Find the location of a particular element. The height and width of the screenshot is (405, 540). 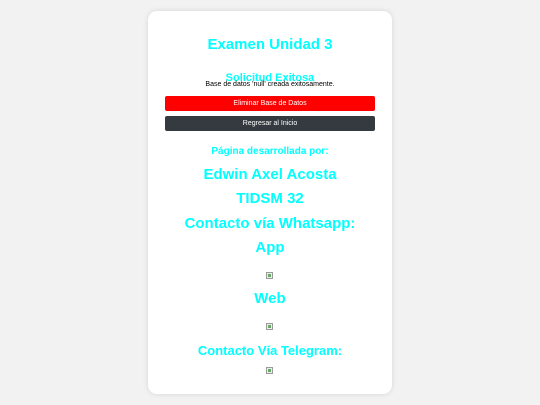

developed-by-label: Página desarrollada por: is located at coordinates (270, 151).